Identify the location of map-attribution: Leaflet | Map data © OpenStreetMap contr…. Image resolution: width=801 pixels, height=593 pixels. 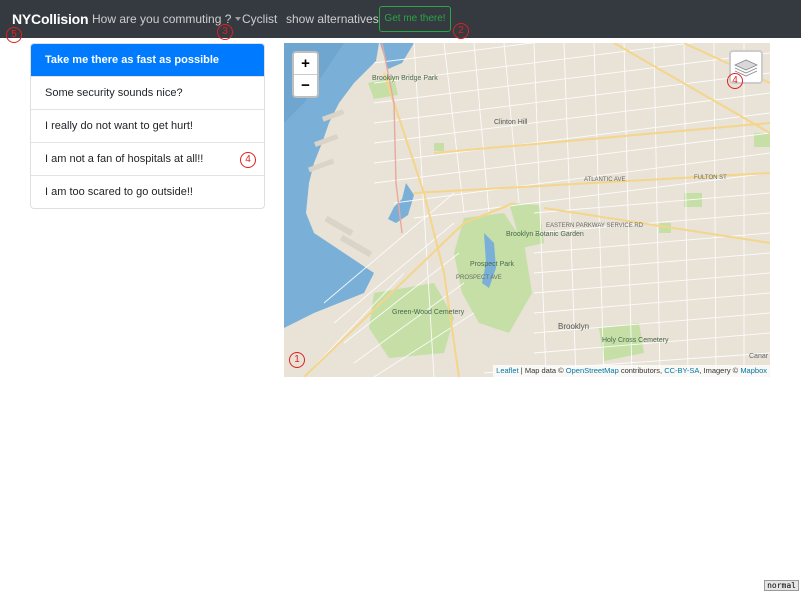
(631, 371).